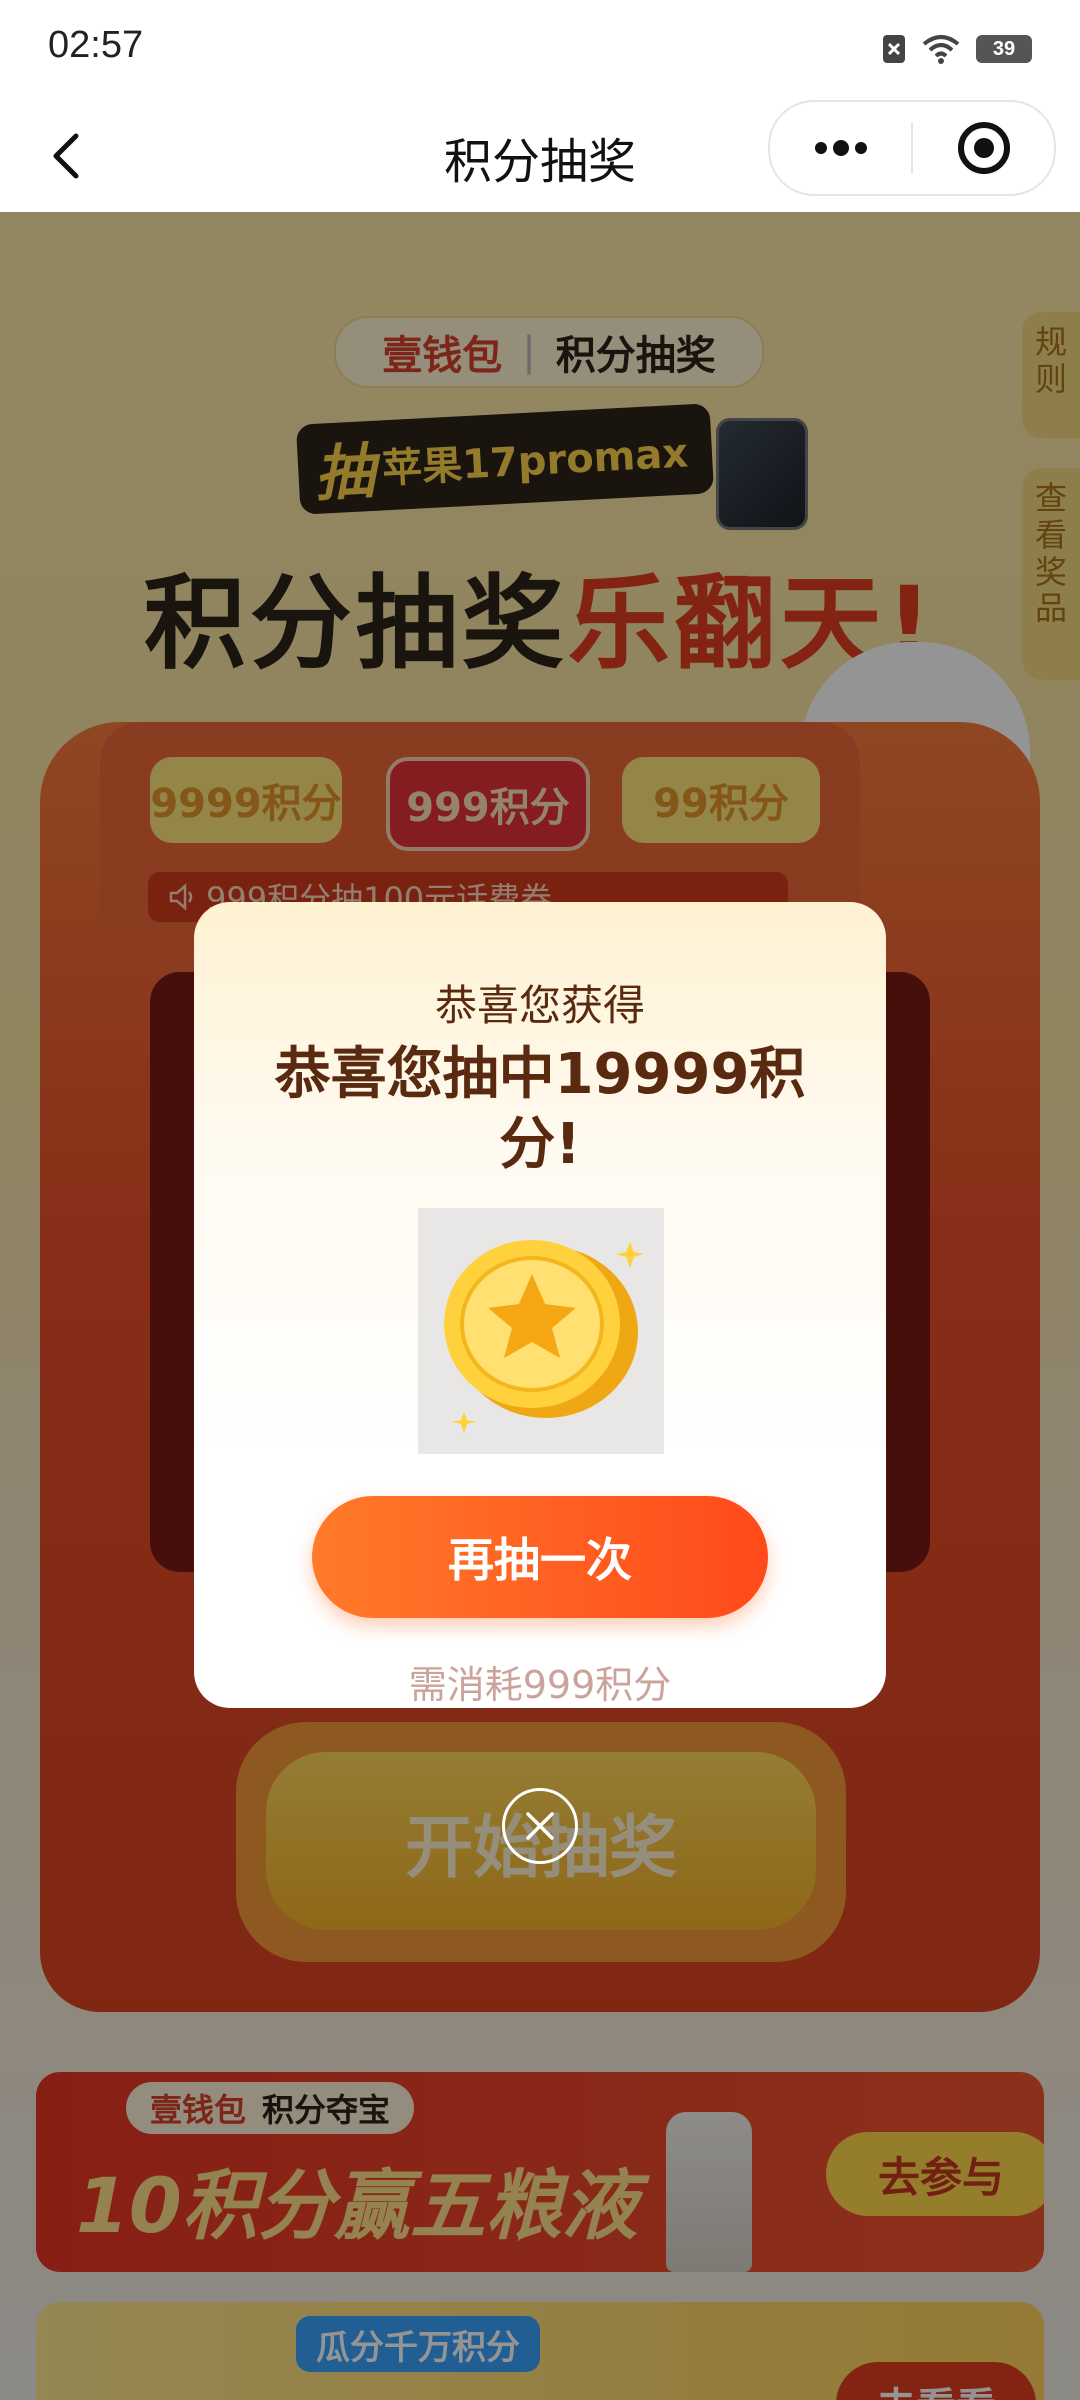 Image resolution: width=1080 pixels, height=2400 pixels. Describe the element at coordinates (894, 49) in the screenshot. I see `sim-off-icon` at that location.